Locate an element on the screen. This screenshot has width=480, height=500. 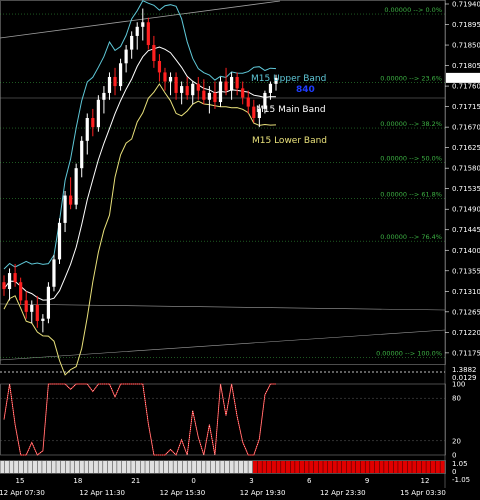
price-tick-label: 0.71580 is located at coordinates (466, 169).